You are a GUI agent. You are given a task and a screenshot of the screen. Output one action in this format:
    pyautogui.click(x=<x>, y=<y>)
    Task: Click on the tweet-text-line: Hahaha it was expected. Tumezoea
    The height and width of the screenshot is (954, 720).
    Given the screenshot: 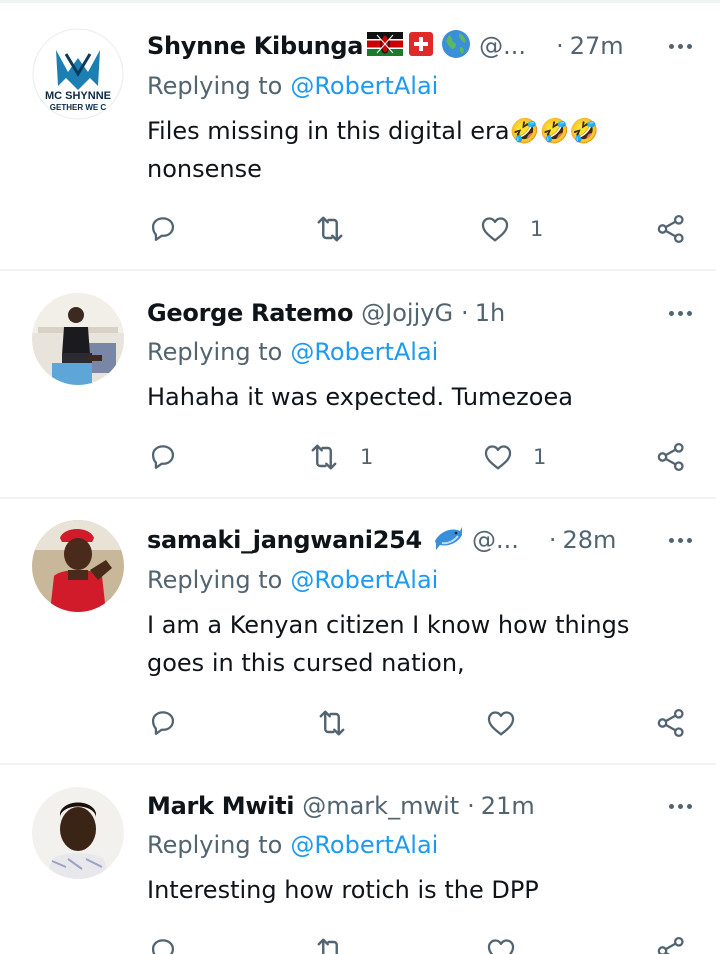 What is the action you would take?
    pyautogui.click(x=360, y=397)
    